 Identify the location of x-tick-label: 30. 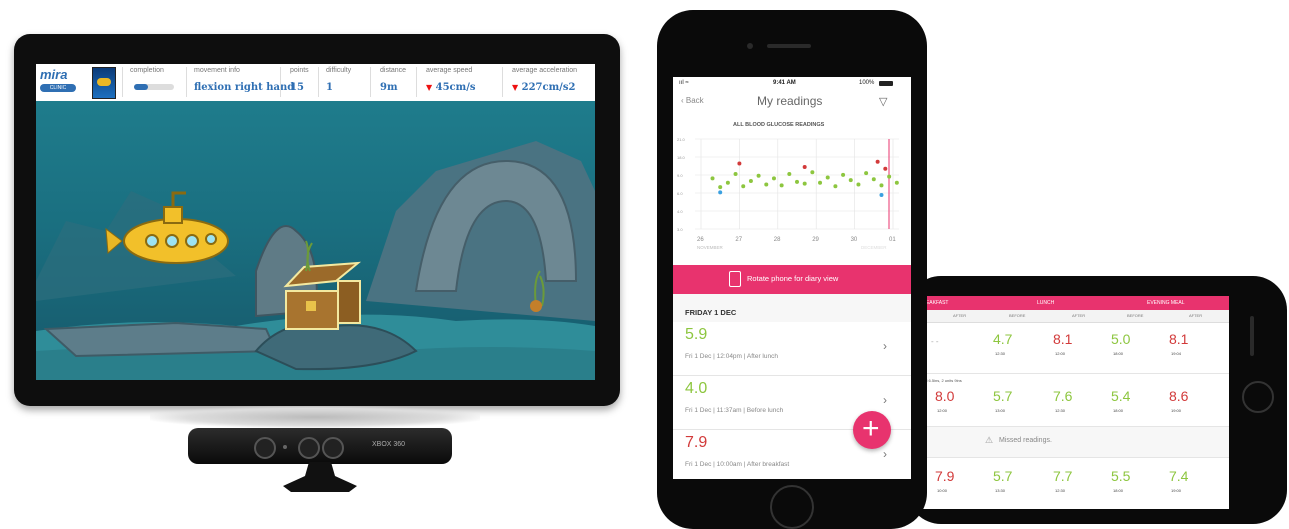
(854, 240).